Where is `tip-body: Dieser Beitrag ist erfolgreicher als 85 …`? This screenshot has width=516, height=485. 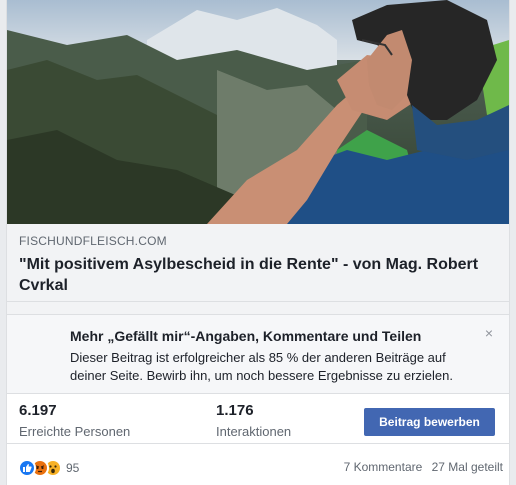
tip-body: Dieser Beitrag ist erfolgreicher als 85 … is located at coordinates (261, 366).